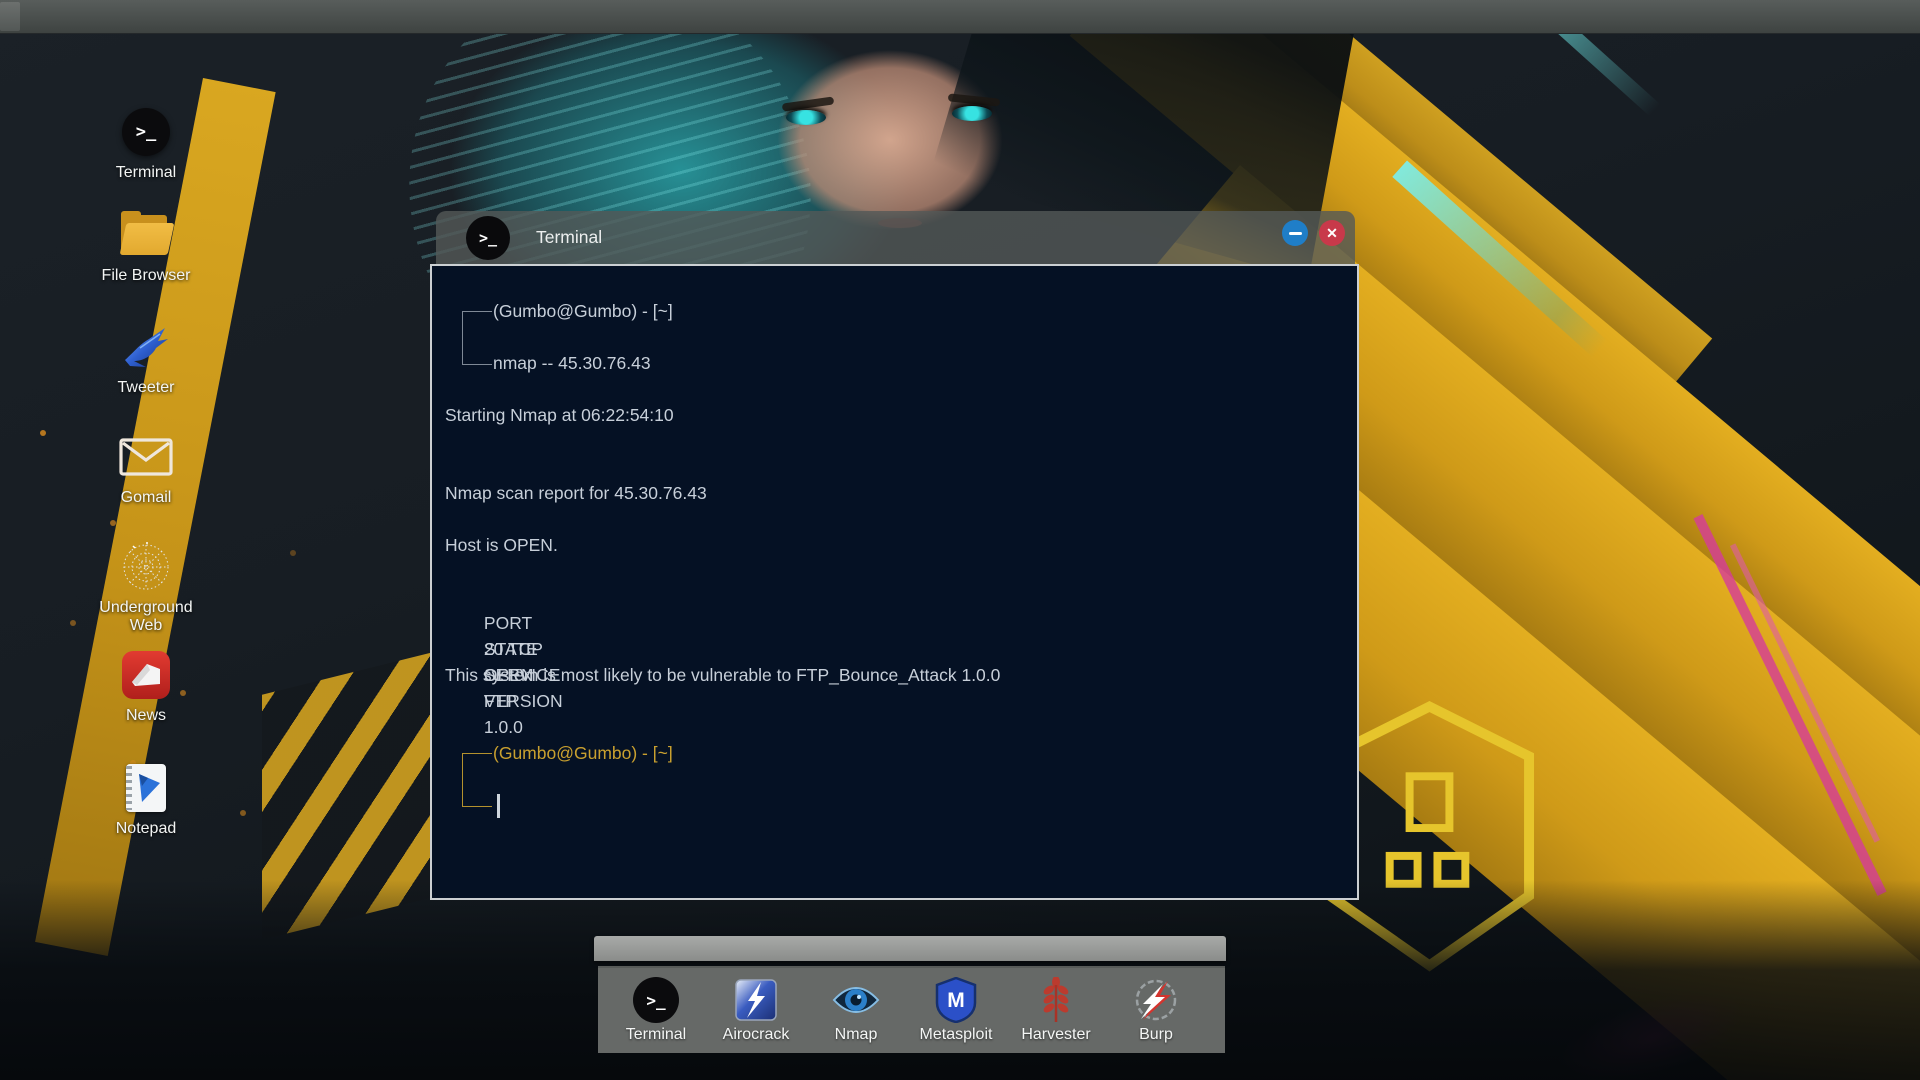  I want to click on desktop-icon-file-browser: File Browser, so click(146, 247).